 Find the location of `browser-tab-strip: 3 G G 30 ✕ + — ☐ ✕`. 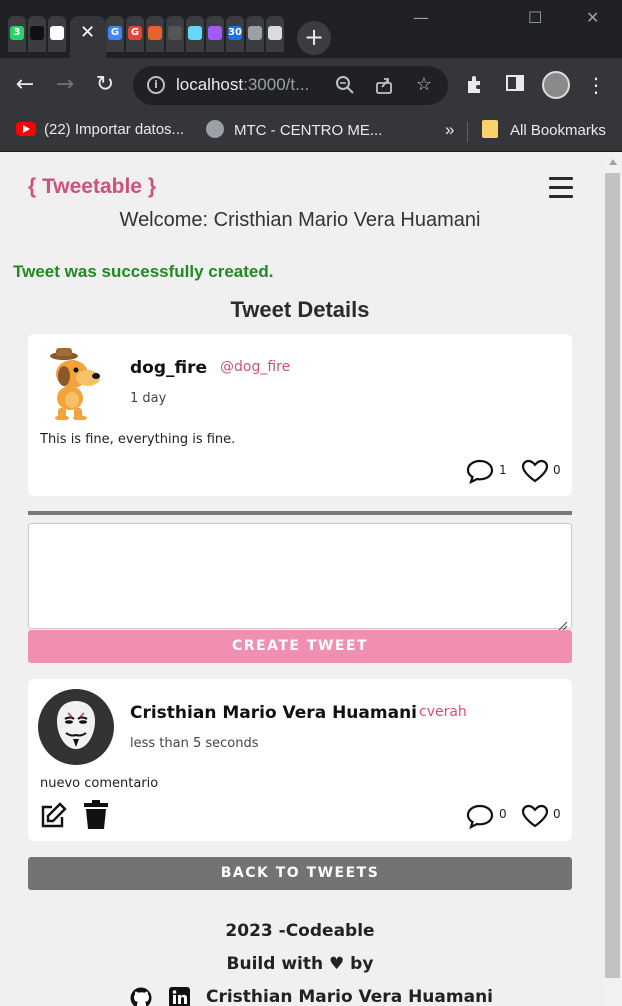

browser-tab-strip: 3 G G 30 ✕ + — ☐ ✕ is located at coordinates (311, 29).